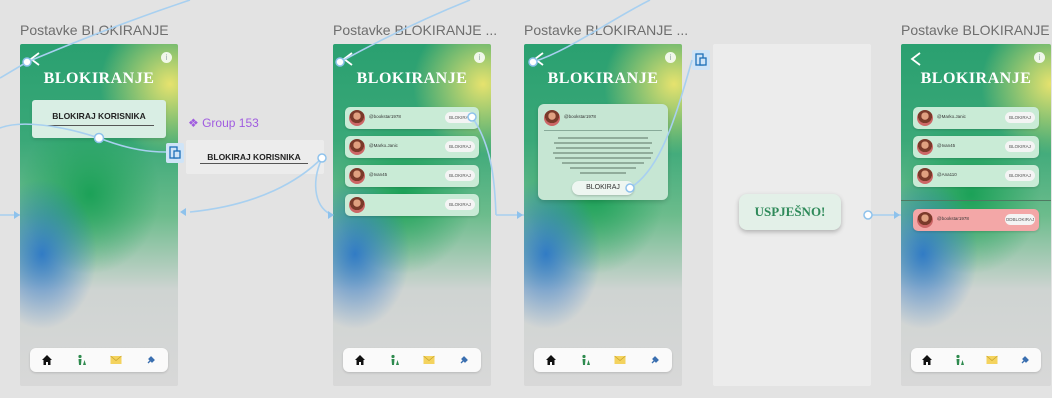 Image resolution: width=1052 pixels, height=398 pixels. Describe the element at coordinates (603, 188) in the screenshot. I see `confirm-block-button: BLOKIRAJ` at that location.